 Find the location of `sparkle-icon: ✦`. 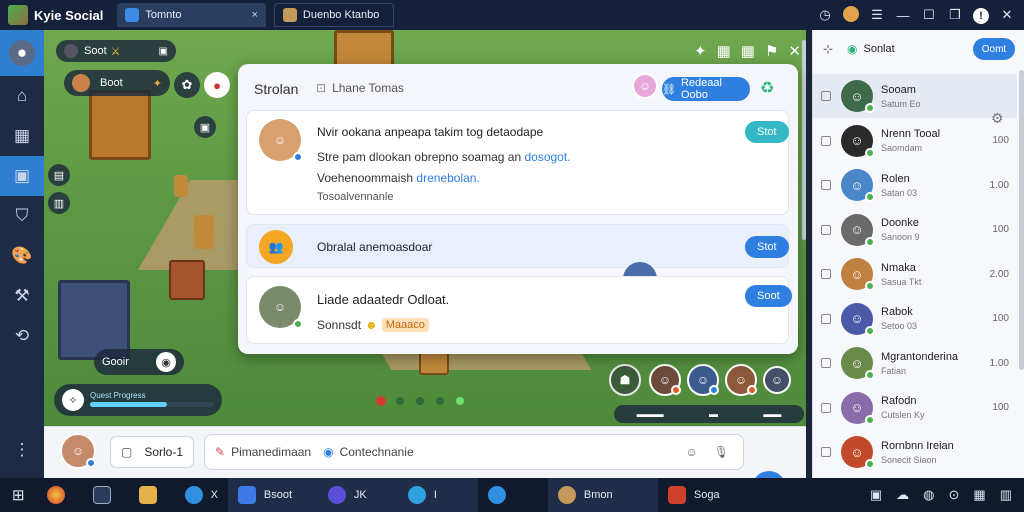

sparkle-icon: ✦ is located at coordinates (700, 51).